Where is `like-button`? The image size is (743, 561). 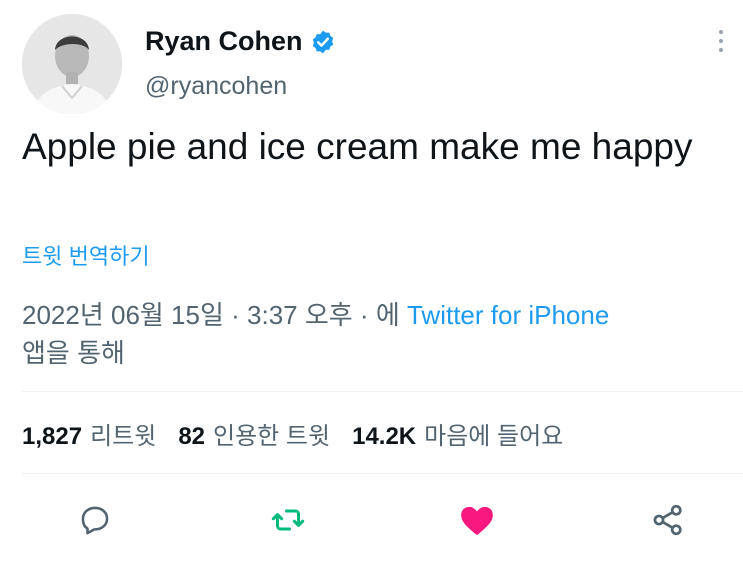 like-button is located at coordinates (477, 520).